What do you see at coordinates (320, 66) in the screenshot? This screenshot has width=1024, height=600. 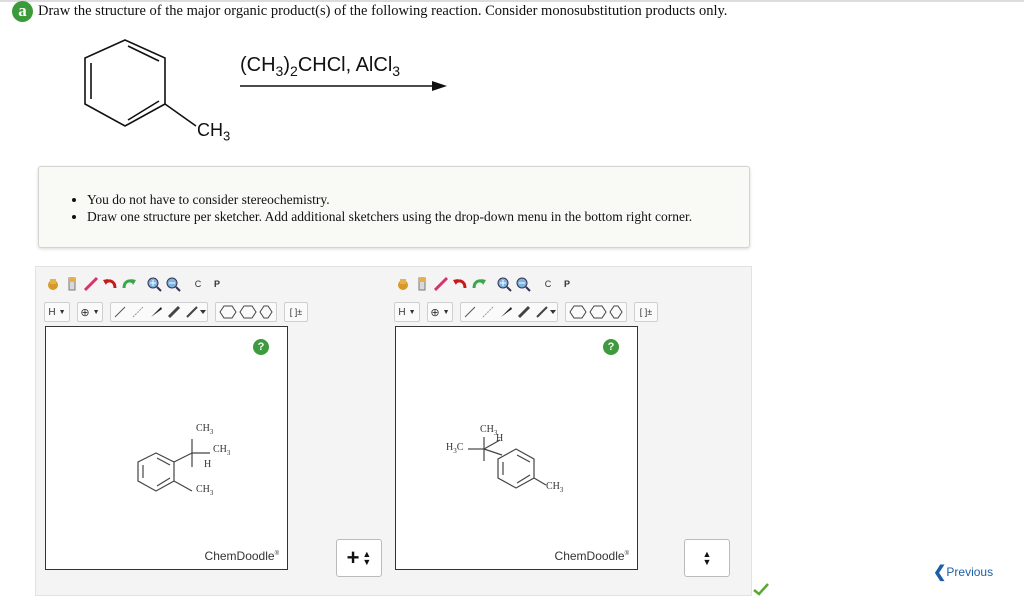 I see `reagent-label: (CH3)2CHCl, AlCl3` at bounding box center [320, 66].